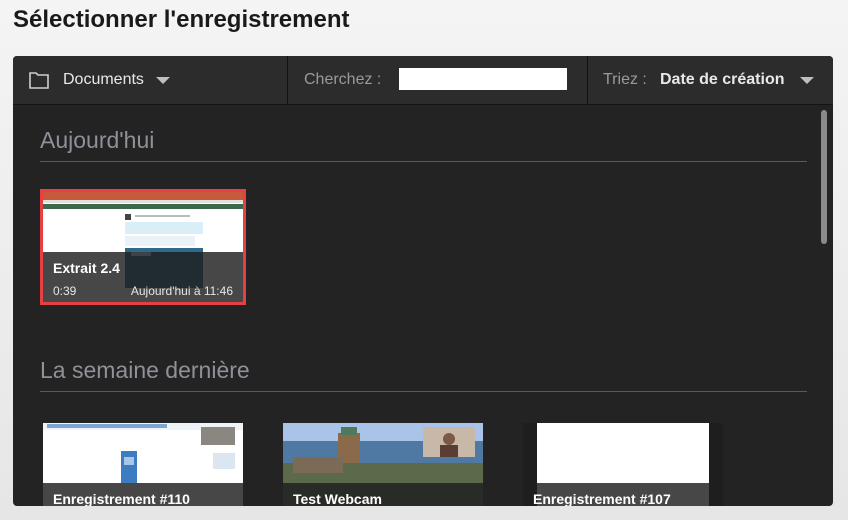 This screenshot has height=520, width=848. What do you see at coordinates (121, 498) in the screenshot?
I see `card-title: Enregistrement #110` at bounding box center [121, 498].